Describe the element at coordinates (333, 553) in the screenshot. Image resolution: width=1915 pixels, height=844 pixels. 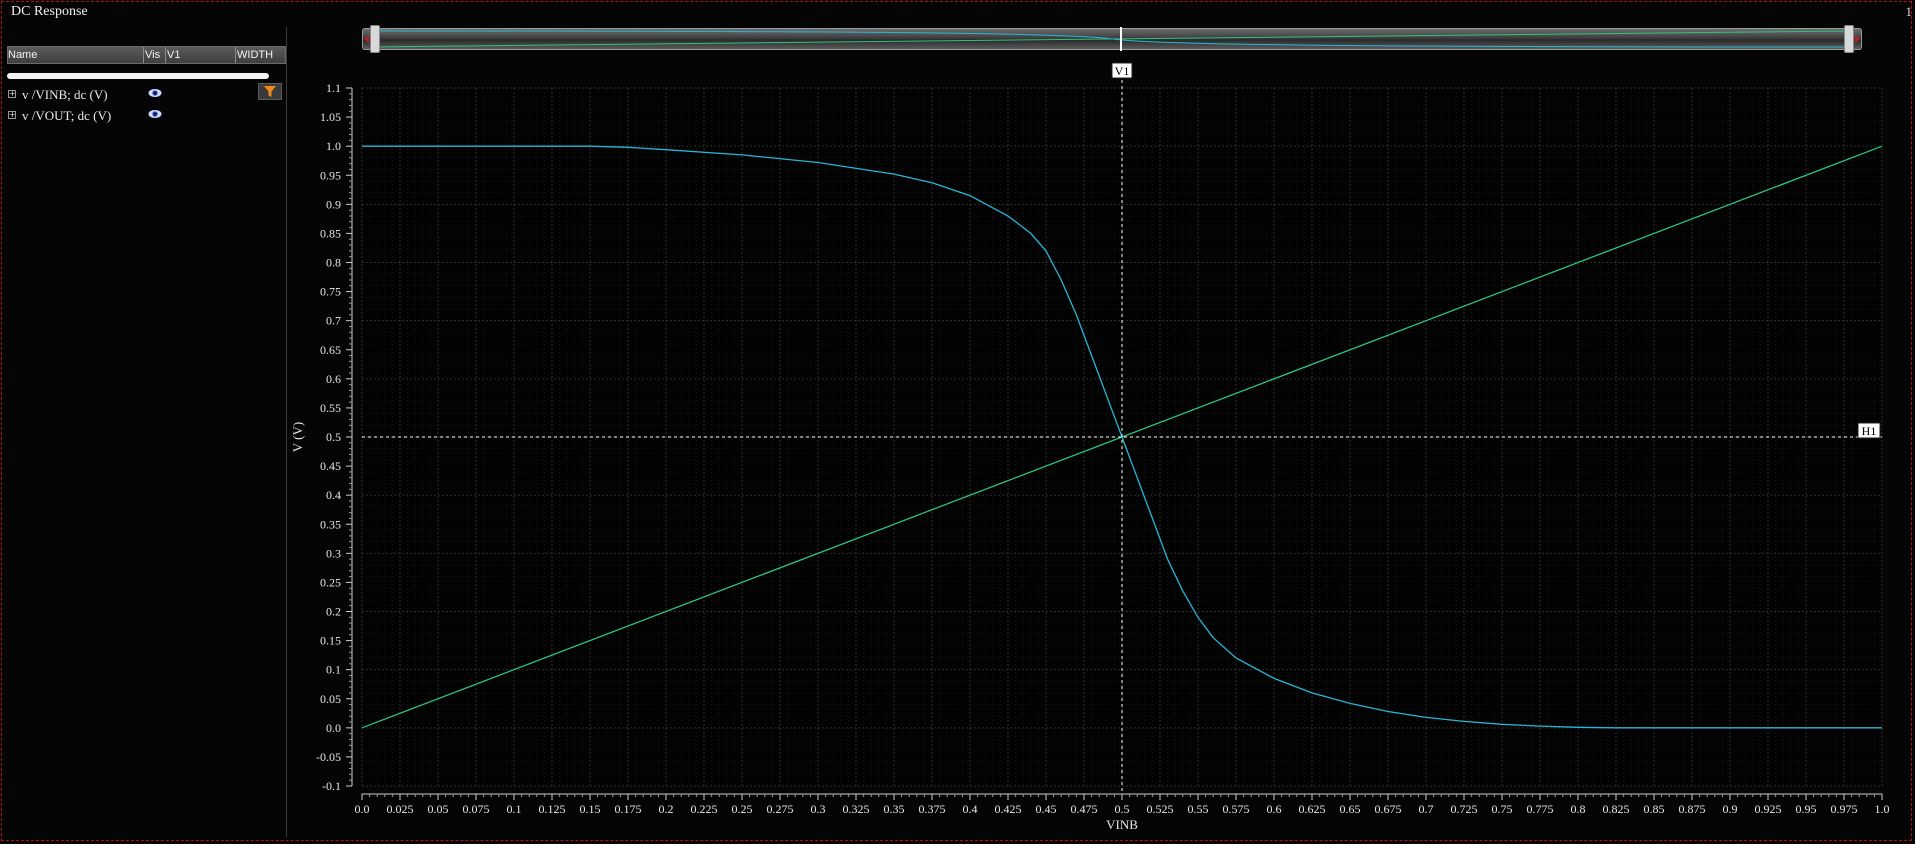
I see `y-tick-label: 0.3` at that location.